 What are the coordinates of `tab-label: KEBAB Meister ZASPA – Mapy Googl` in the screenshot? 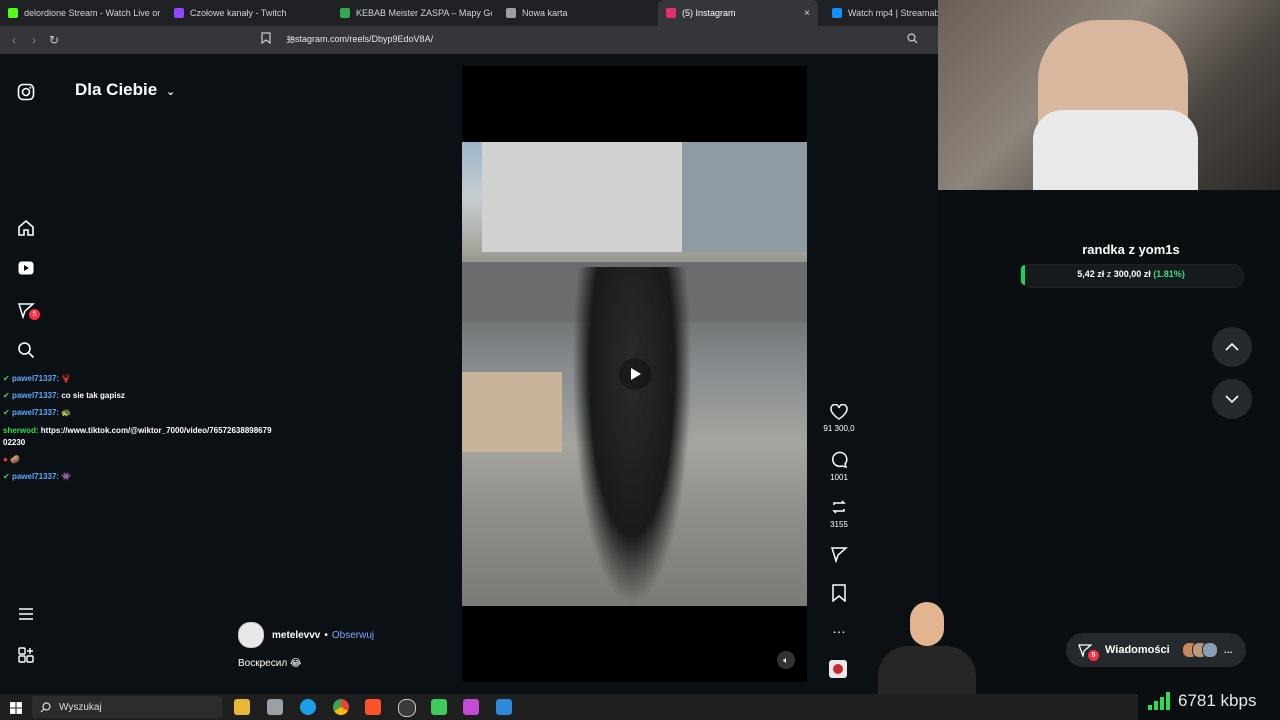 It's located at (424, 13).